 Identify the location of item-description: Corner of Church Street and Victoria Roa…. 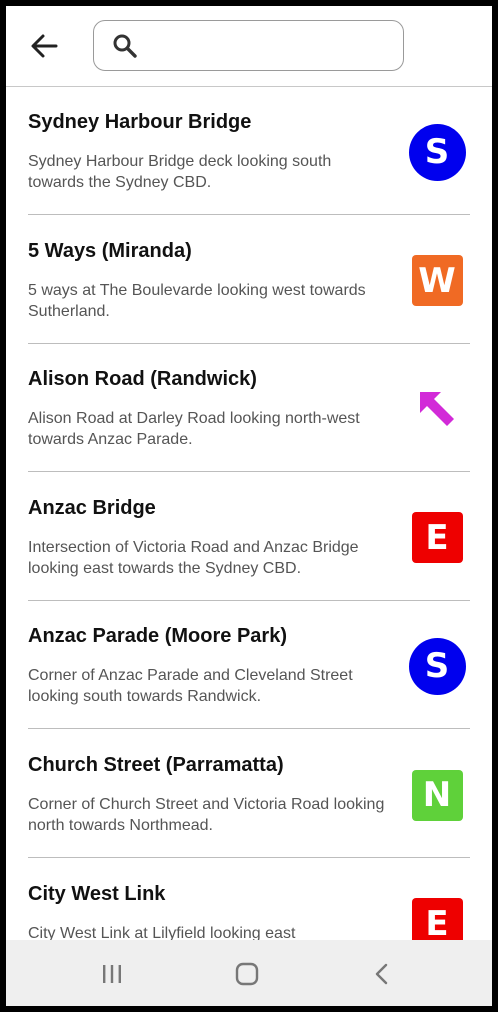
(206, 815).